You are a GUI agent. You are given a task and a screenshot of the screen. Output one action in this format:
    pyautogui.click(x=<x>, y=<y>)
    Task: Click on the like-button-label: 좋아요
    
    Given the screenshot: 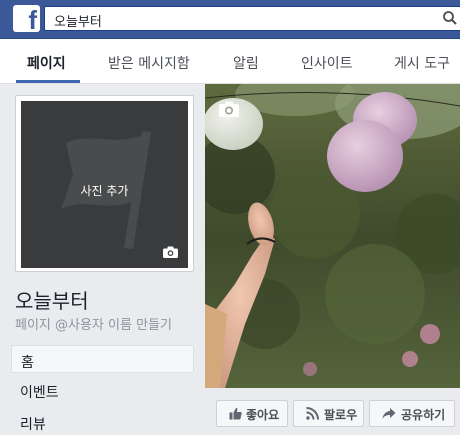 What is the action you would take?
    pyautogui.click(x=263, y=415)
    